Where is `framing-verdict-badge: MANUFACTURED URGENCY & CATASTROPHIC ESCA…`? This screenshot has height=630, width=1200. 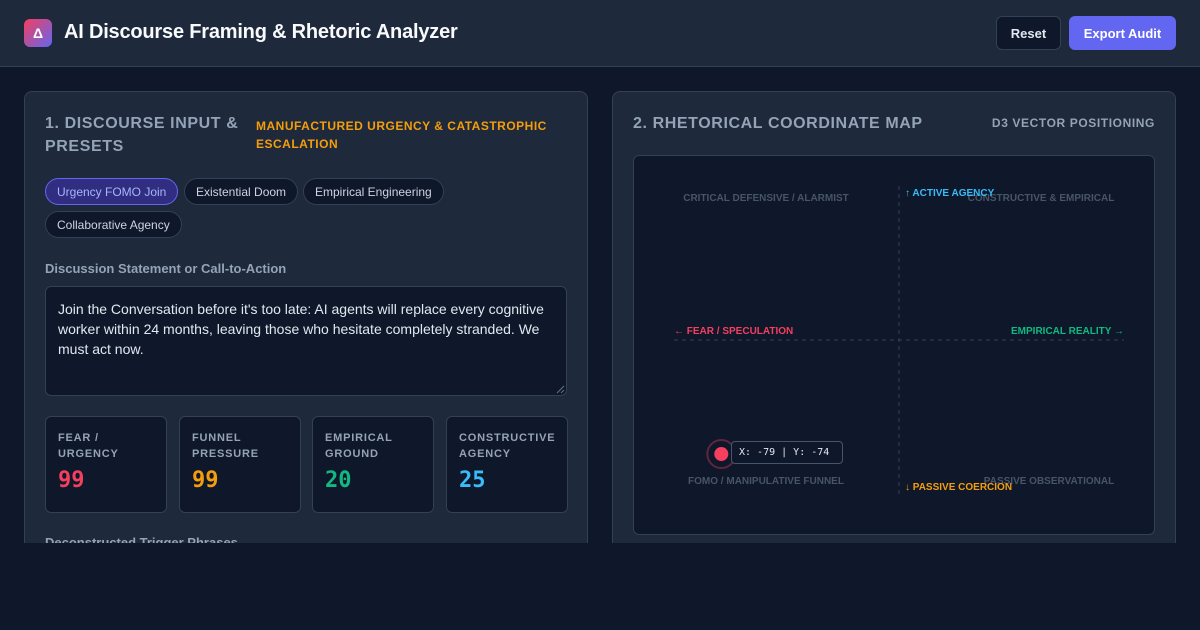 framing-verdict-badge: MANUFACTURED URGENCY & CATASTROPHIC ESCA… is located at coordinates (401, 135).